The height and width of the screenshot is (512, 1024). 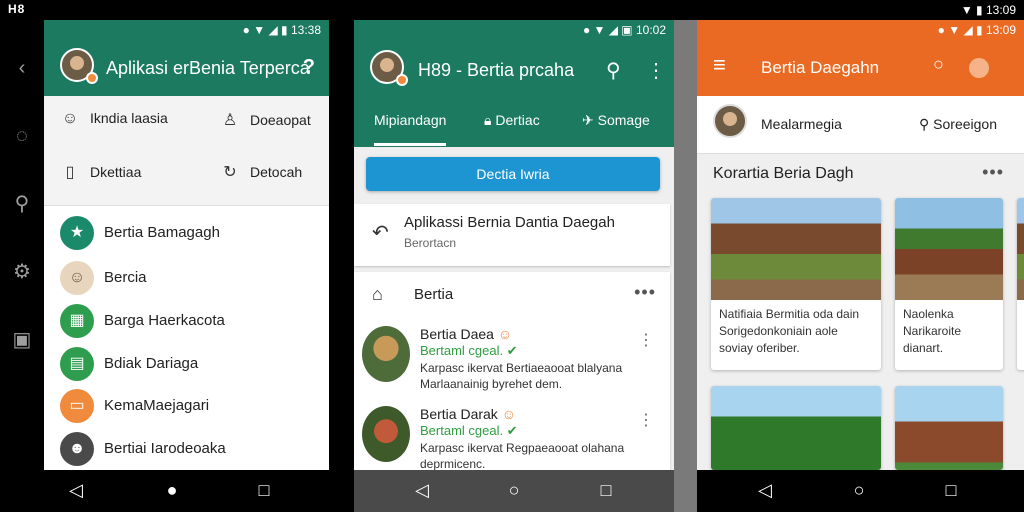 What do you see at coordinates (230, 120) in the screenshot?
I see `person-outline-icon: ♙` at bounding box center [230, 120].